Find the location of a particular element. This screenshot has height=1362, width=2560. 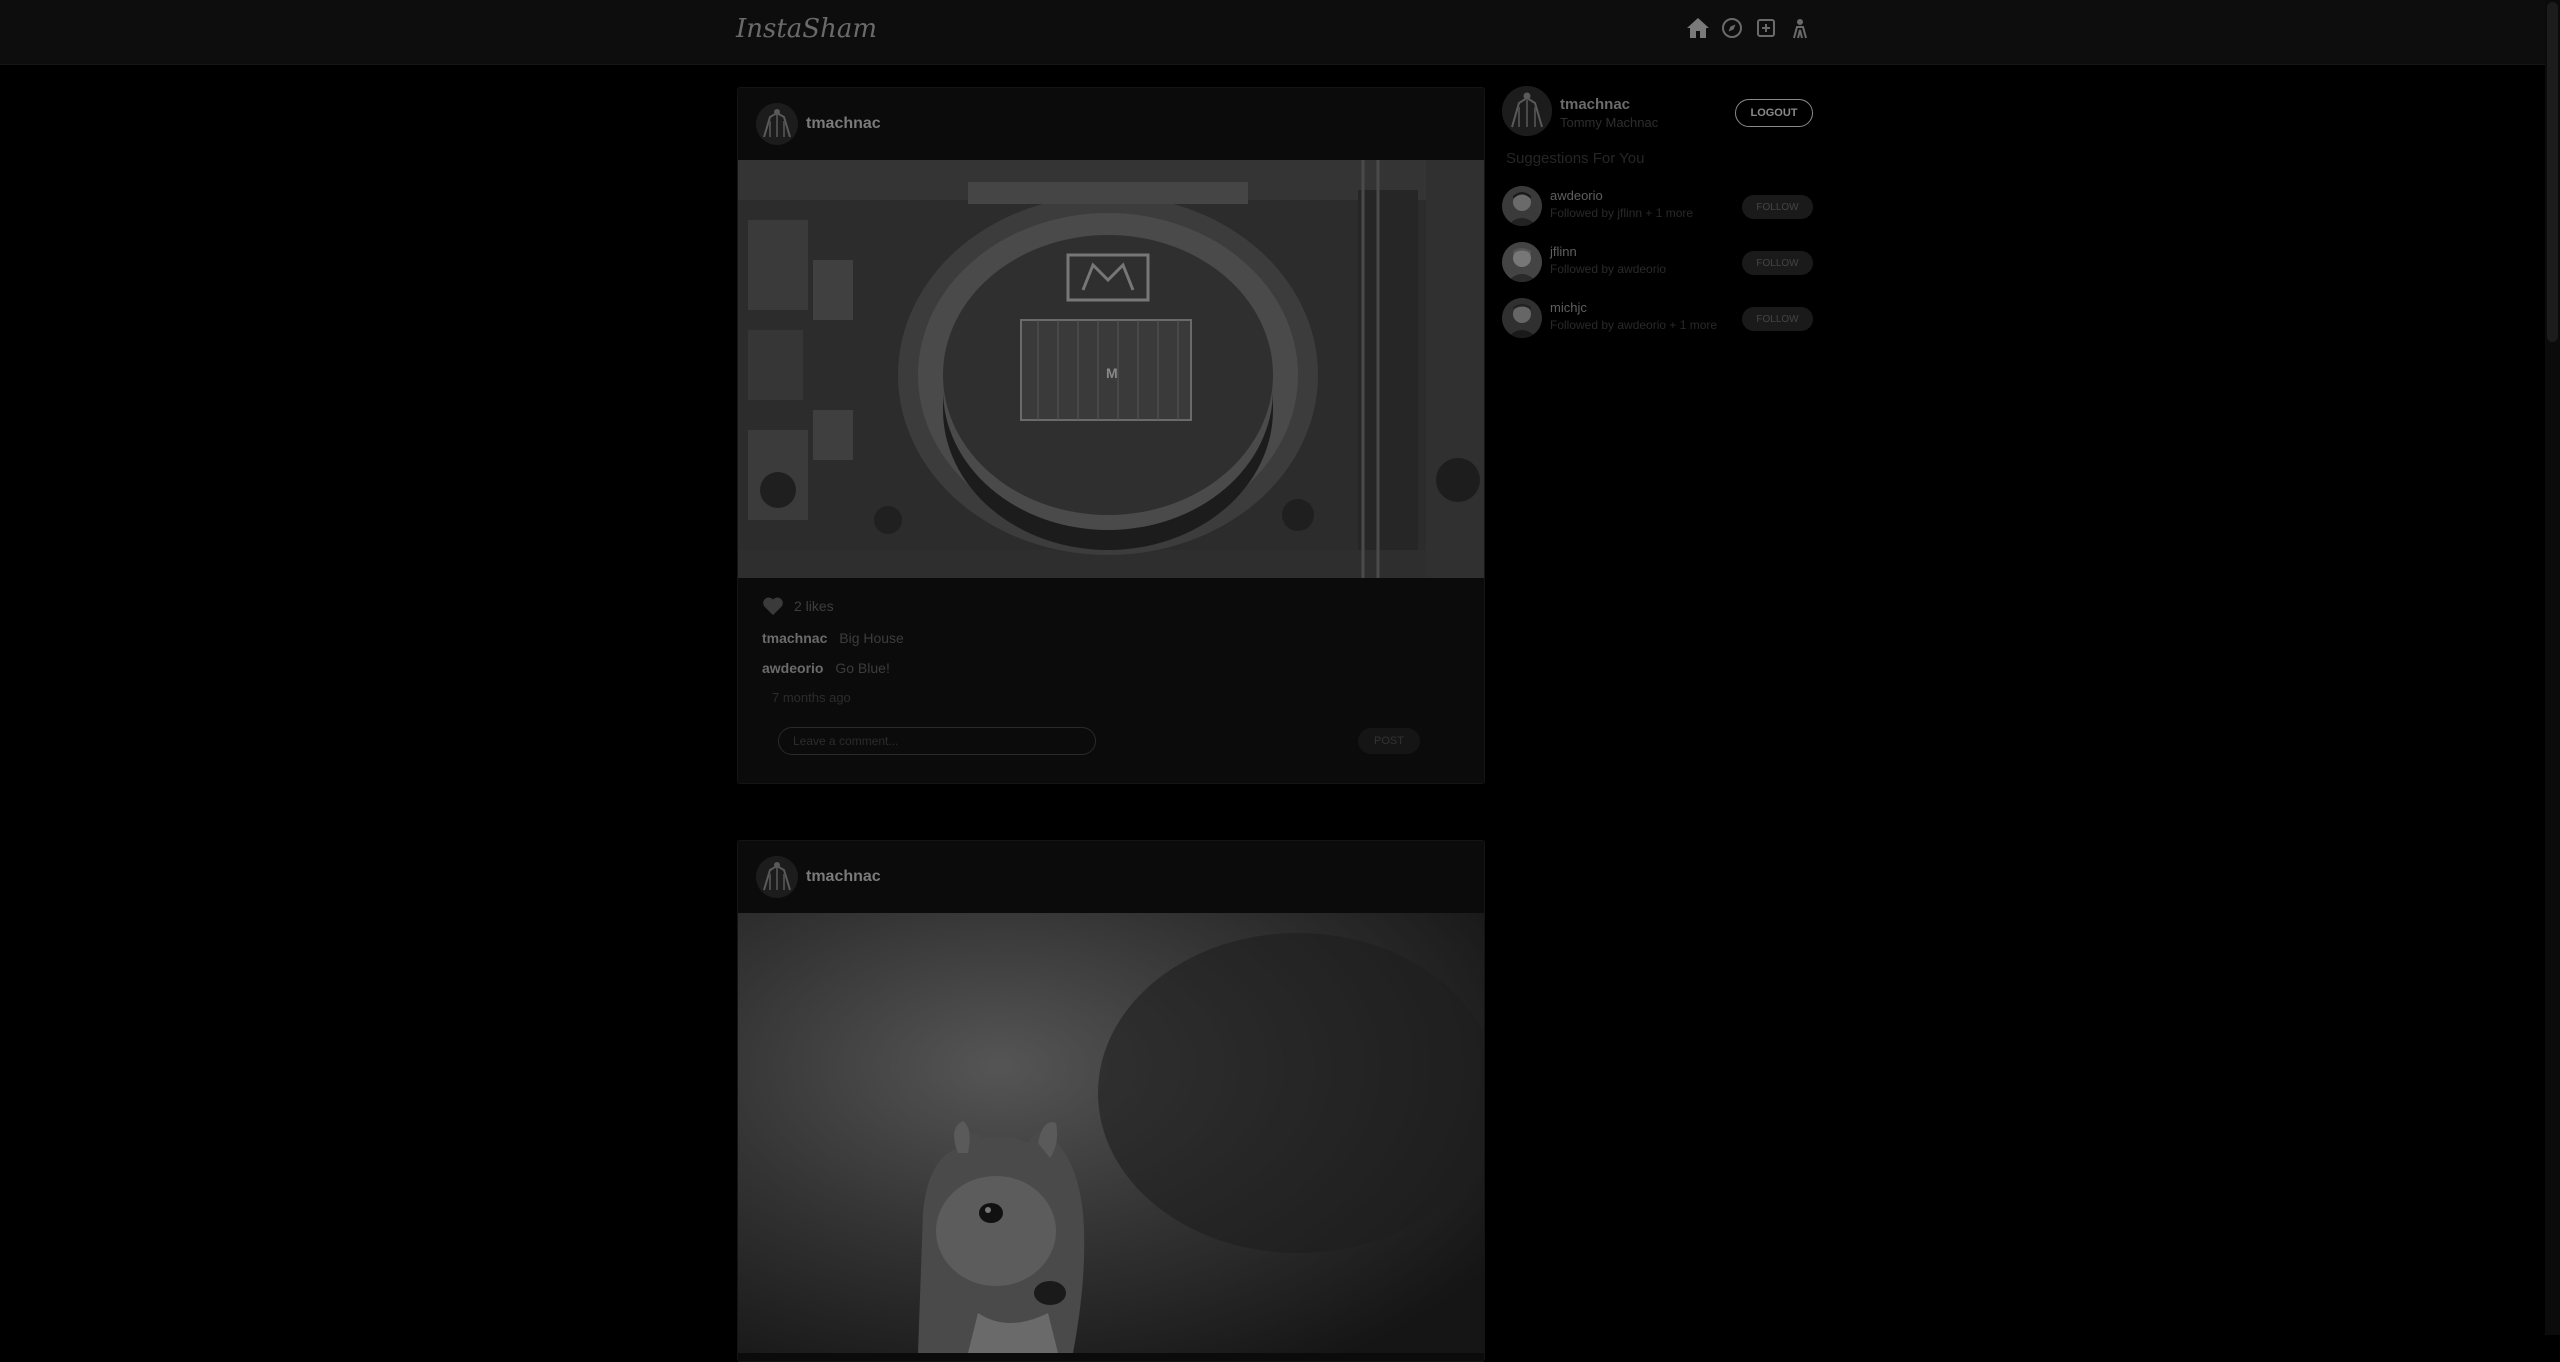

comment-input is located at coordinates (937, 741).